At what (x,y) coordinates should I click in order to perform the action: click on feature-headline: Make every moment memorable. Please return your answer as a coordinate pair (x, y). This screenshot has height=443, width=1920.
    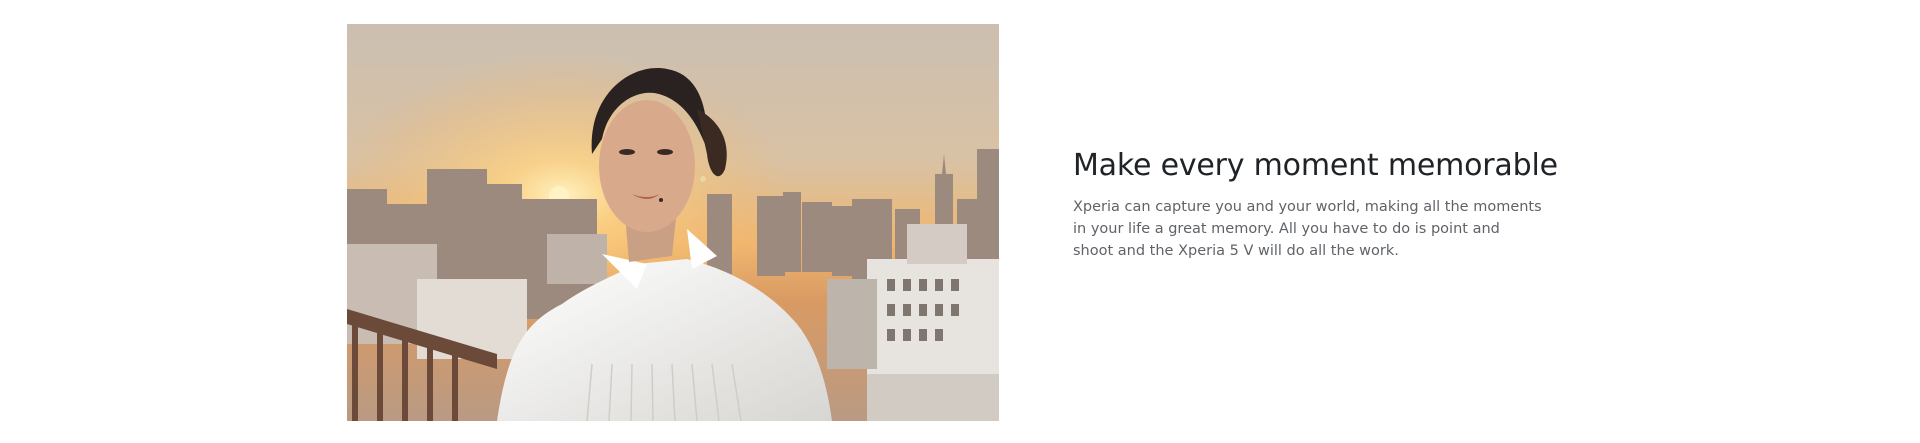
    Looking at the image, I should click on (1315, 165).